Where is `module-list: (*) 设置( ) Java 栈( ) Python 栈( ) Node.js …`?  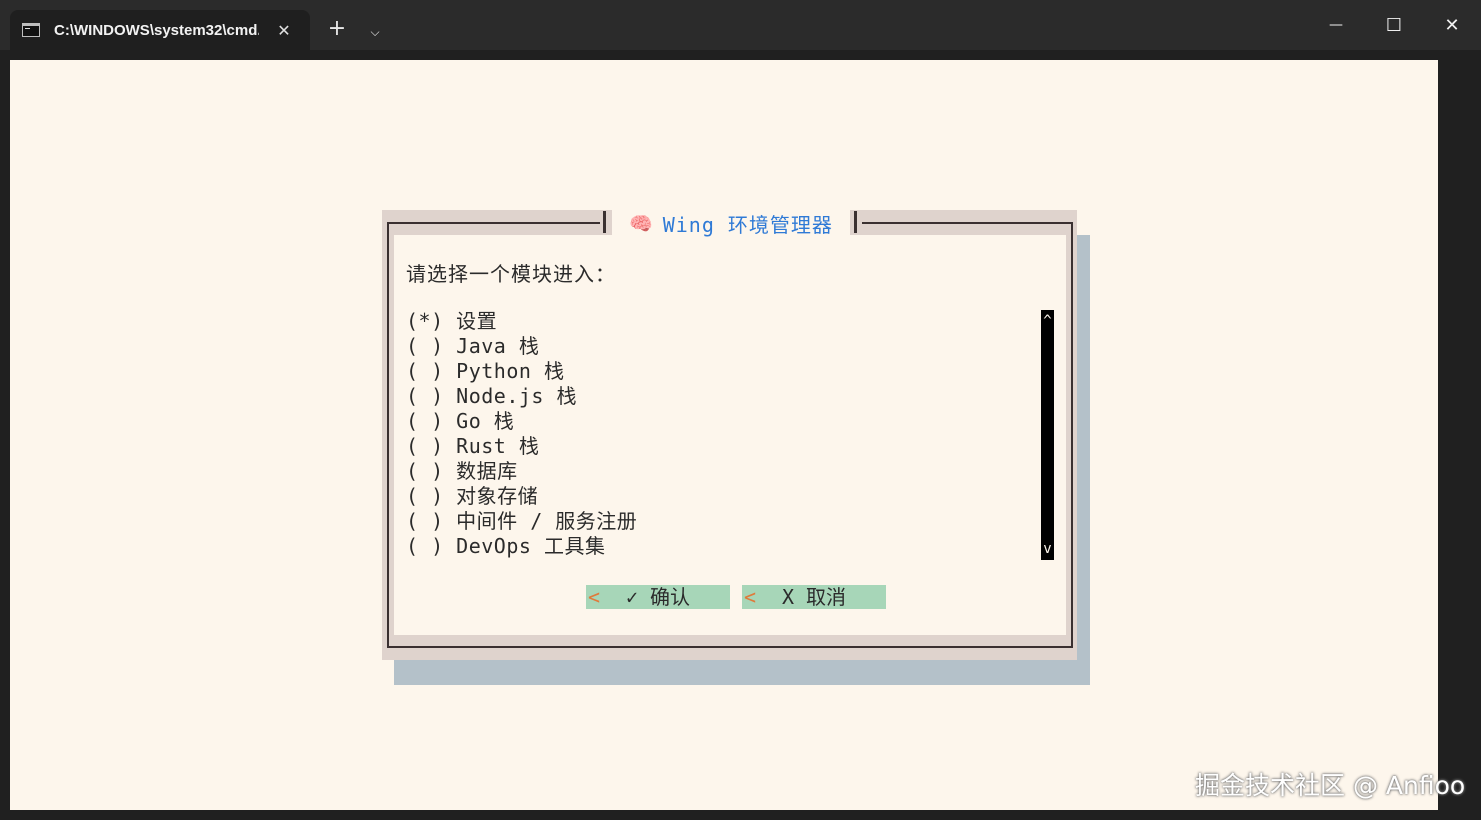
module-list: (*) 设置( ) Java 栈( ) Python 栈( ) Node.js … is located at coordinates (721, 434).